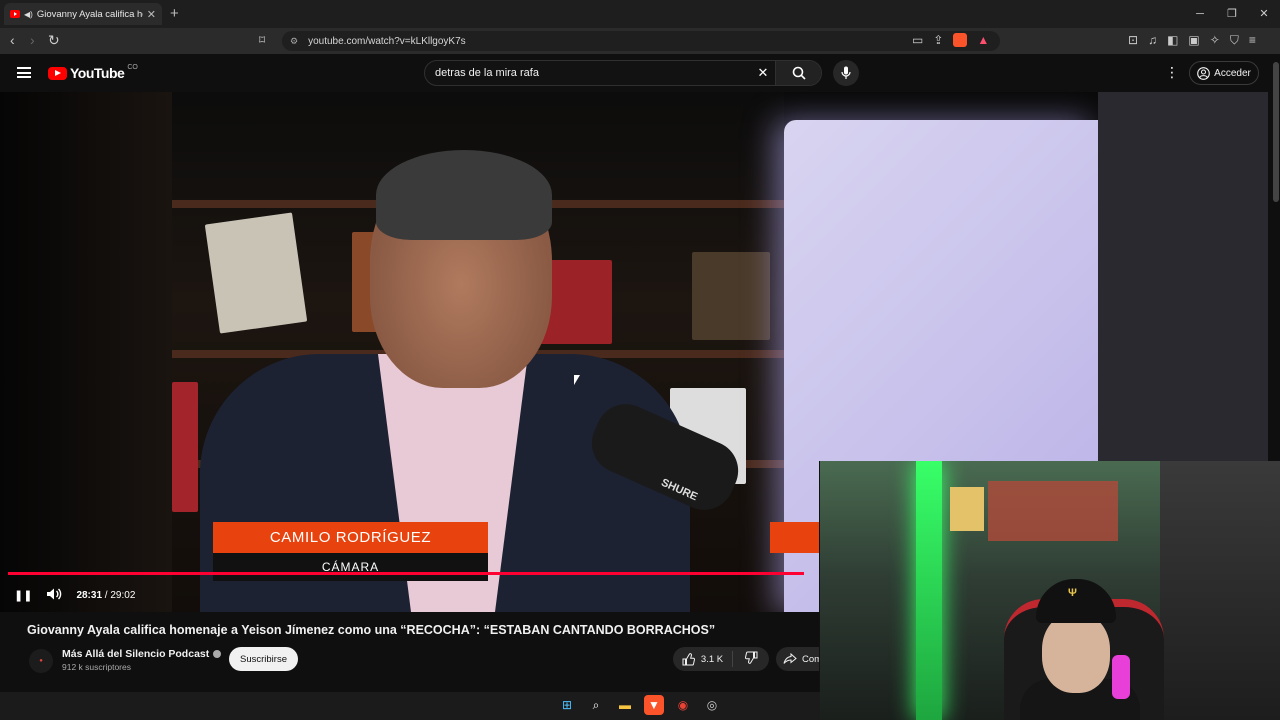 The image size is (1280, 720). I want to click on video-progress-bar, so click(406, 573).